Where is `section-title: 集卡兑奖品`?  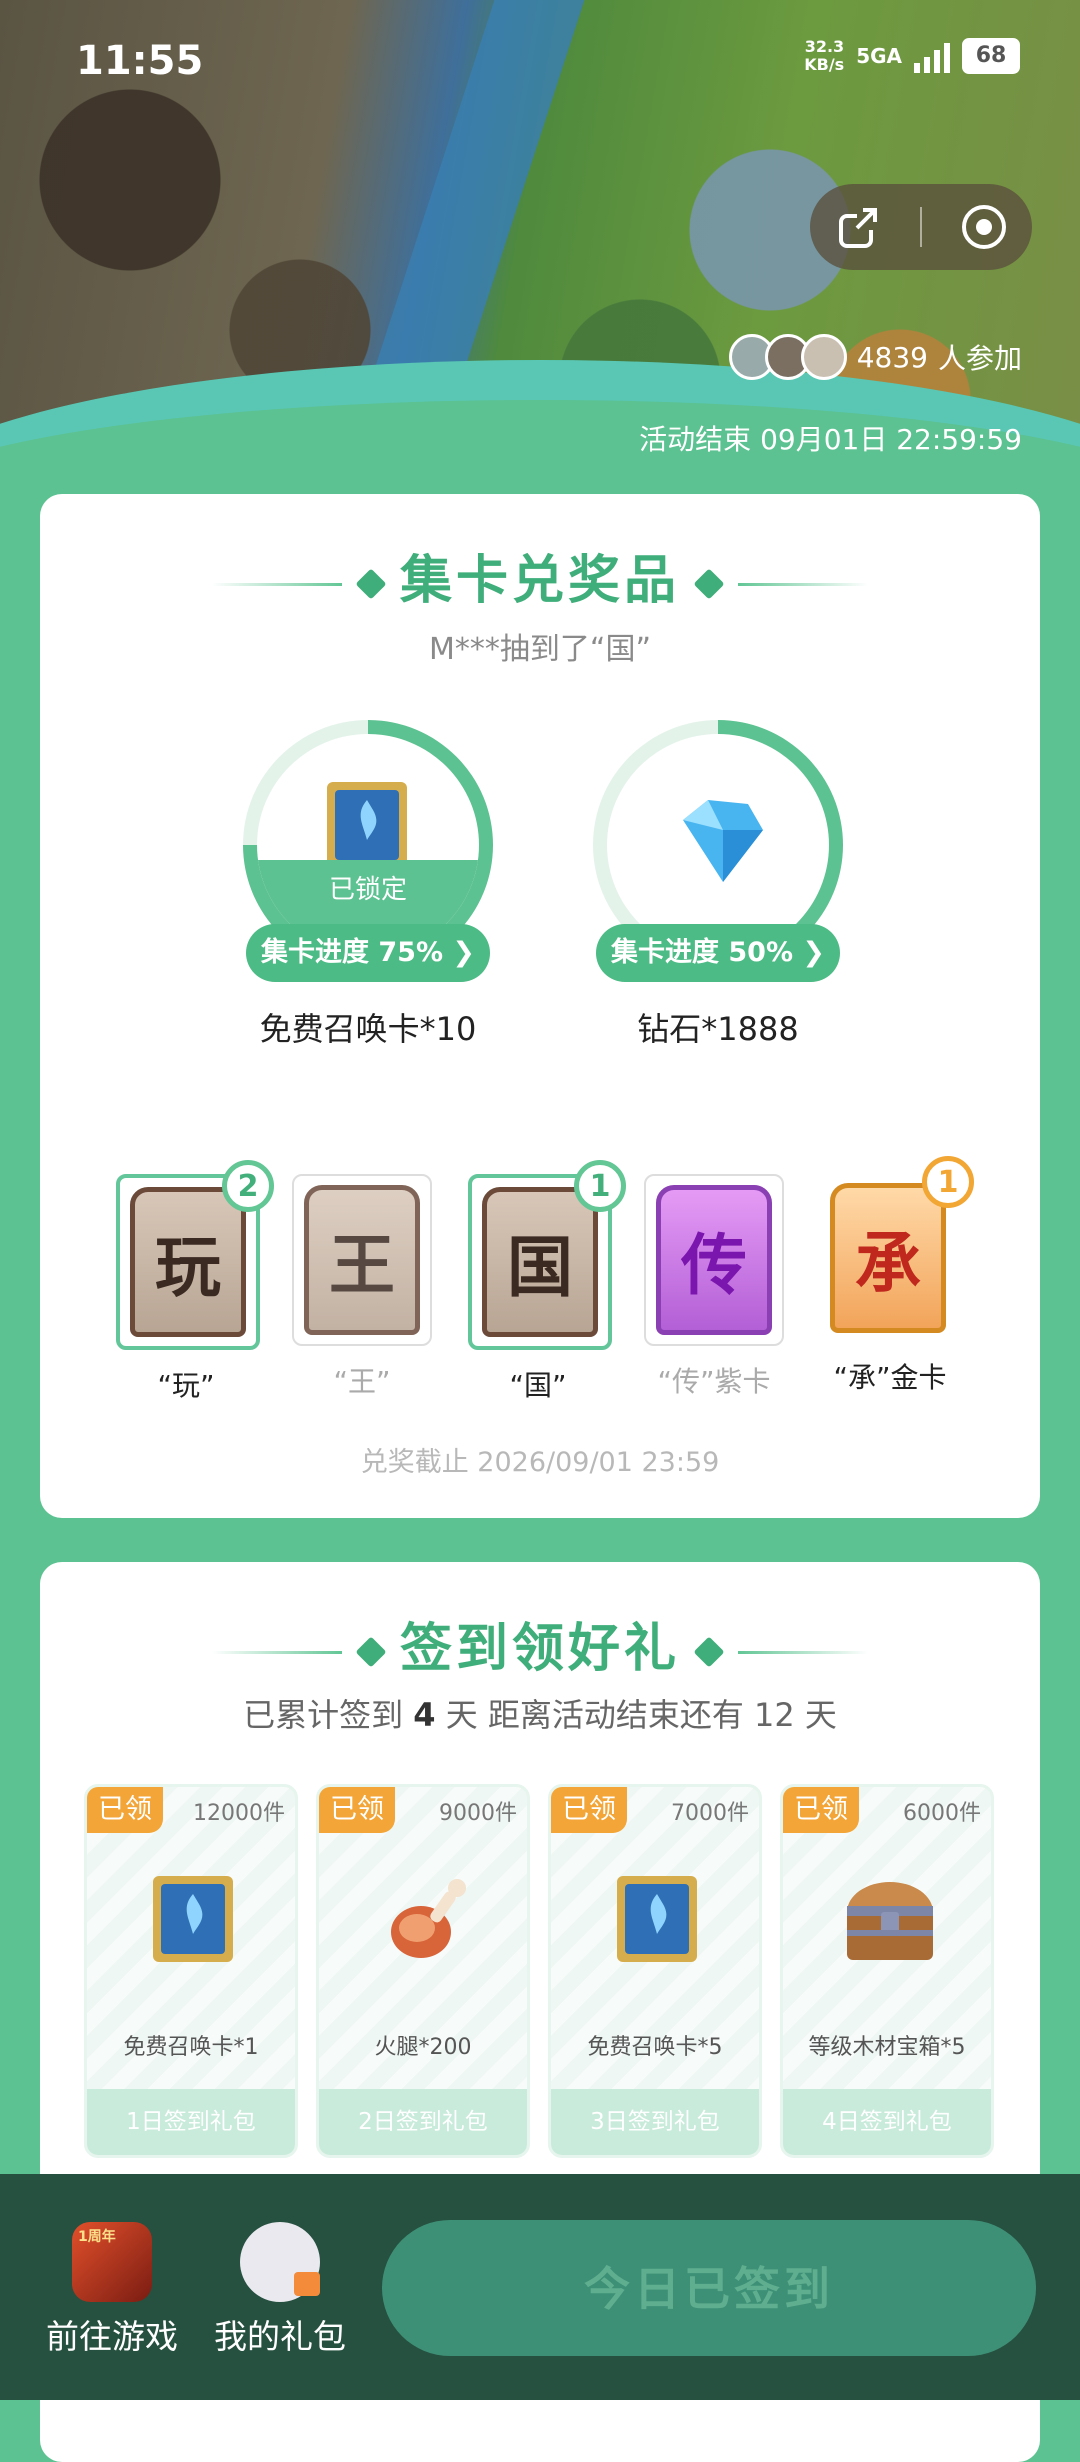
section-title: 集卡兑奖品 is located at coordinates (540, 575).